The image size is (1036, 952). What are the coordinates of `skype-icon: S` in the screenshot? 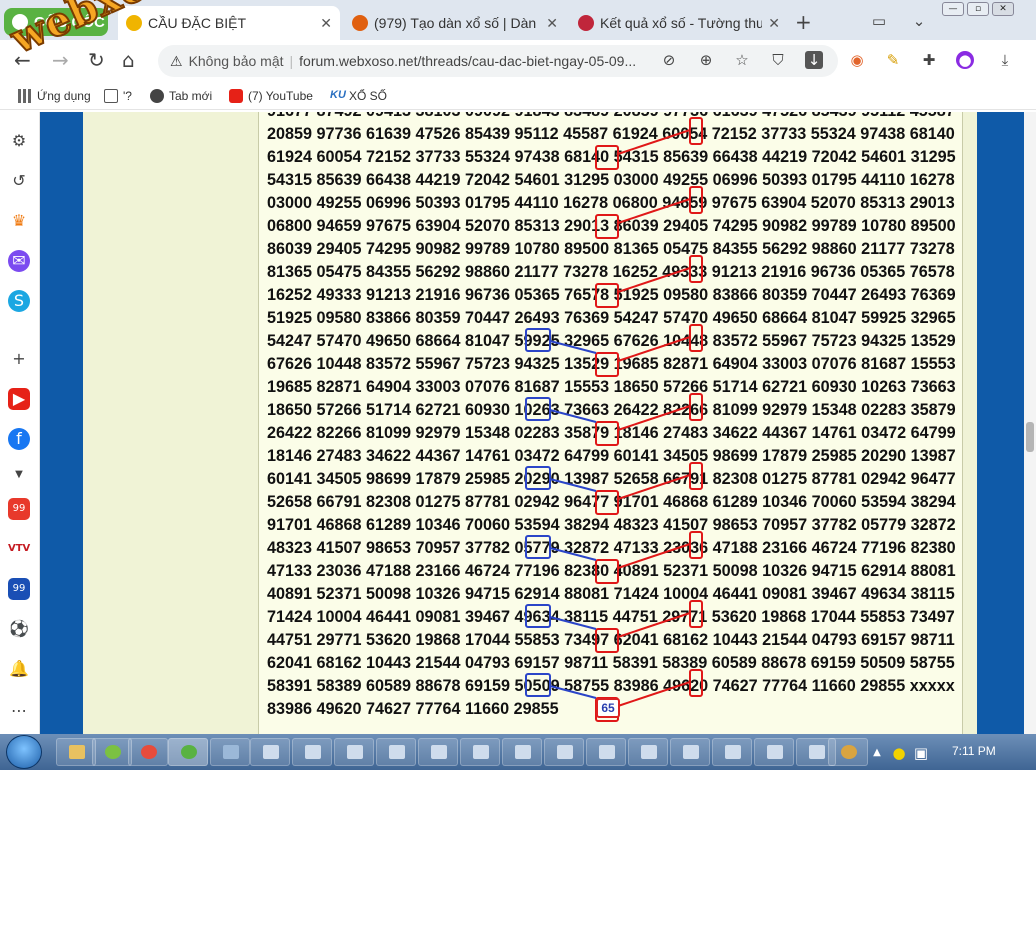 It's located at (19, 301).